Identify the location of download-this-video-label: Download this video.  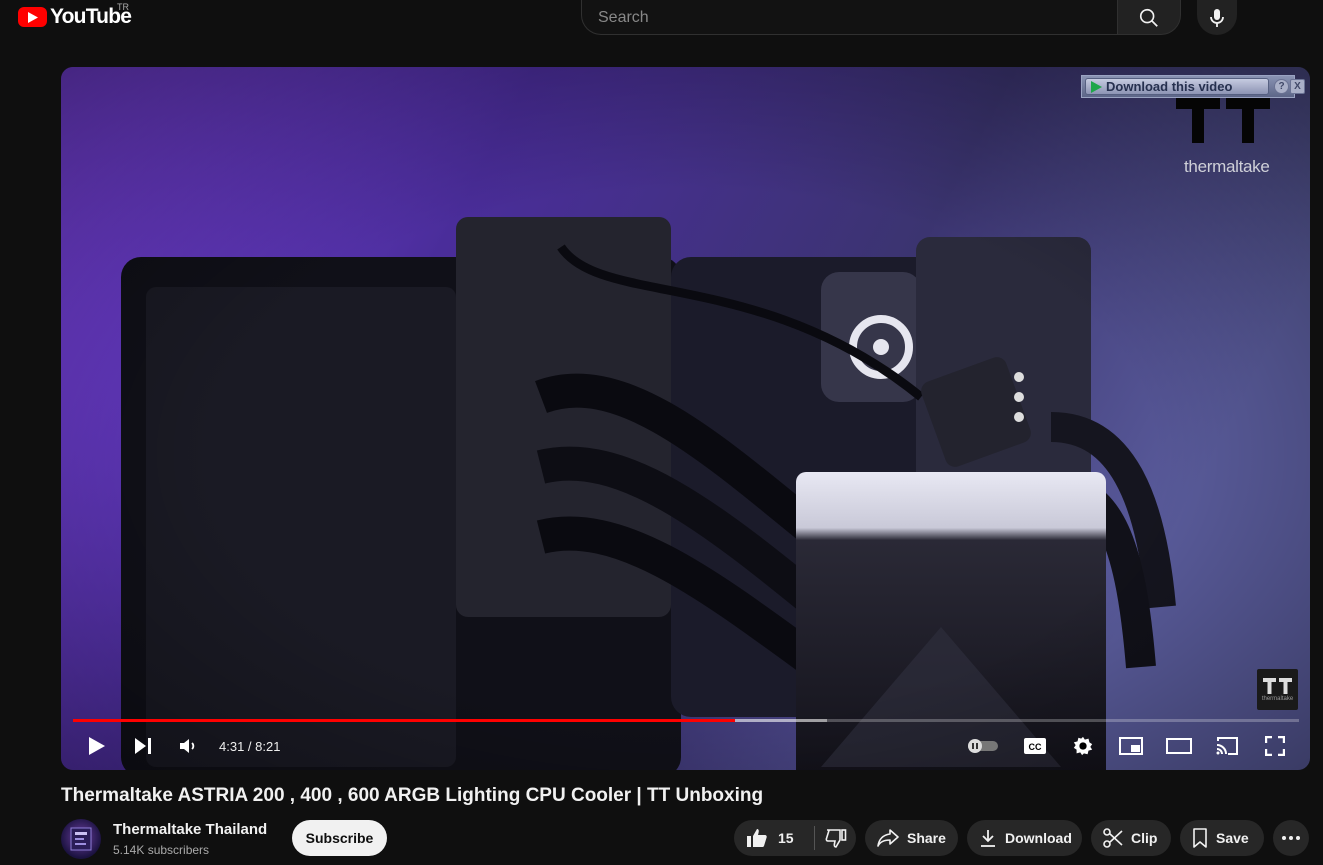
(1169, 86).